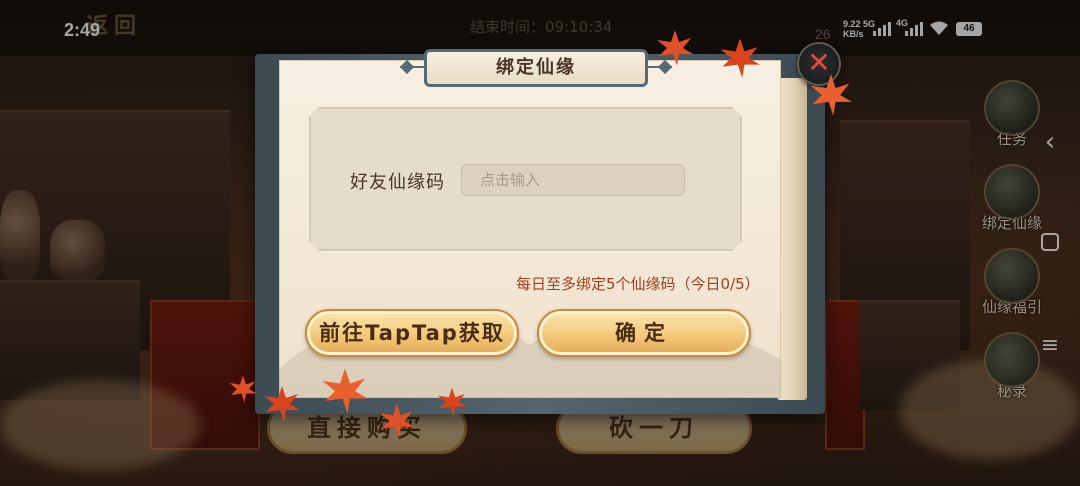 The height and width of the screenshot is (486, 1080). What do you see at coordinates (573, 180) in the screenshot?
I see `friend-code-input` at bounding box center [573, 180].